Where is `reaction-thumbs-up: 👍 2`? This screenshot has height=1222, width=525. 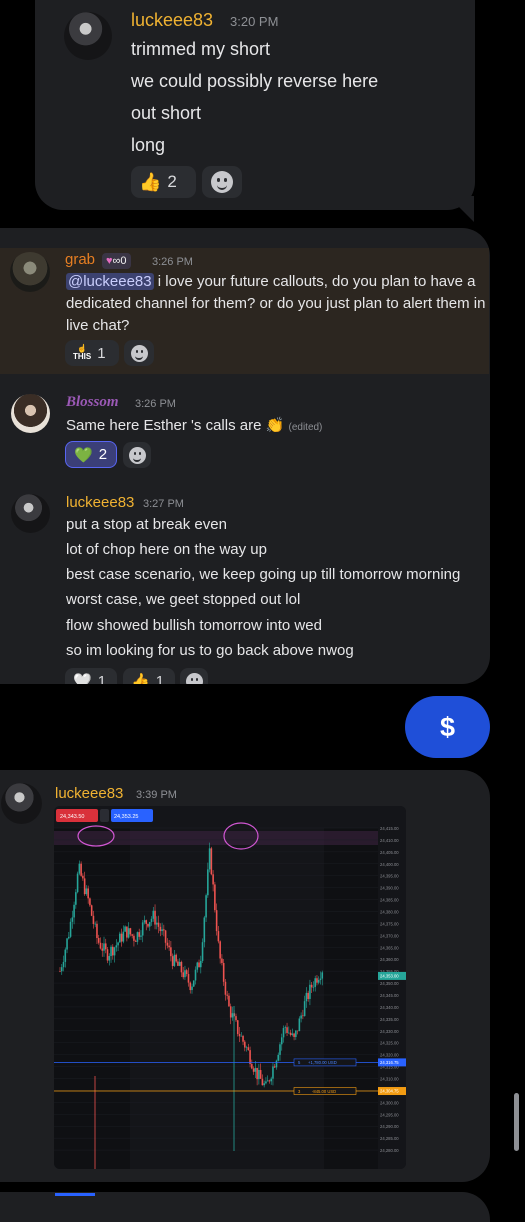 reaction-thumbs-up: 👍 2 is located at coordinates (163, 182).